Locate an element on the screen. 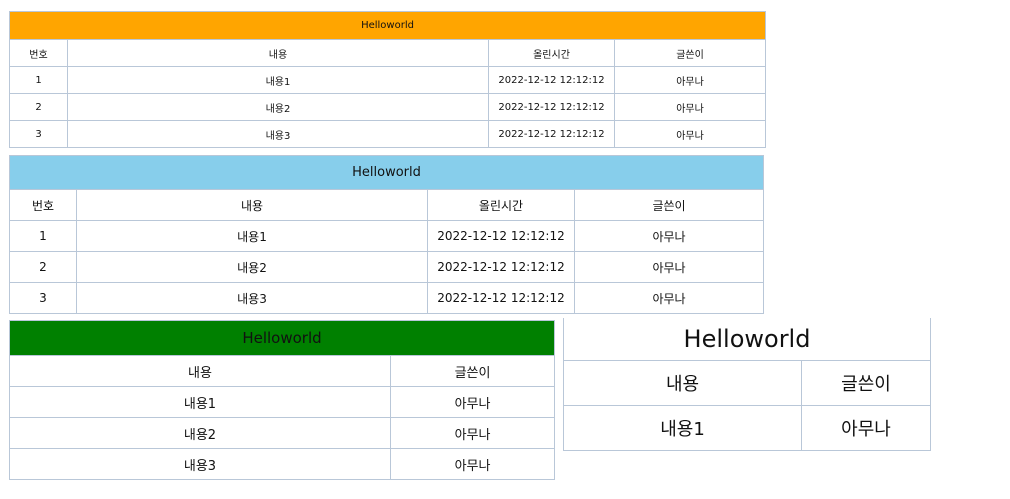 The width and height of the screenshot is (1010, 499). board-table-large: Helloworld 내용 글쓴이 내용1 아무나 is located at coordinates (747, 384).